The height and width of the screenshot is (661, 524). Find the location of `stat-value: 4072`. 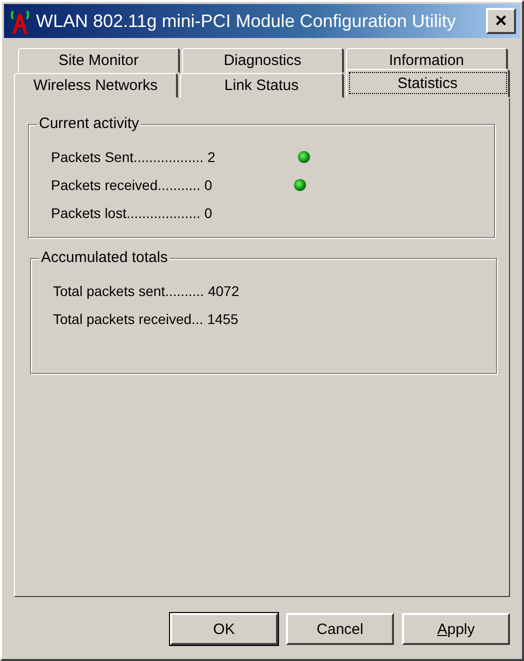

stat-value: 4072 is located at coordinates (224, 291).